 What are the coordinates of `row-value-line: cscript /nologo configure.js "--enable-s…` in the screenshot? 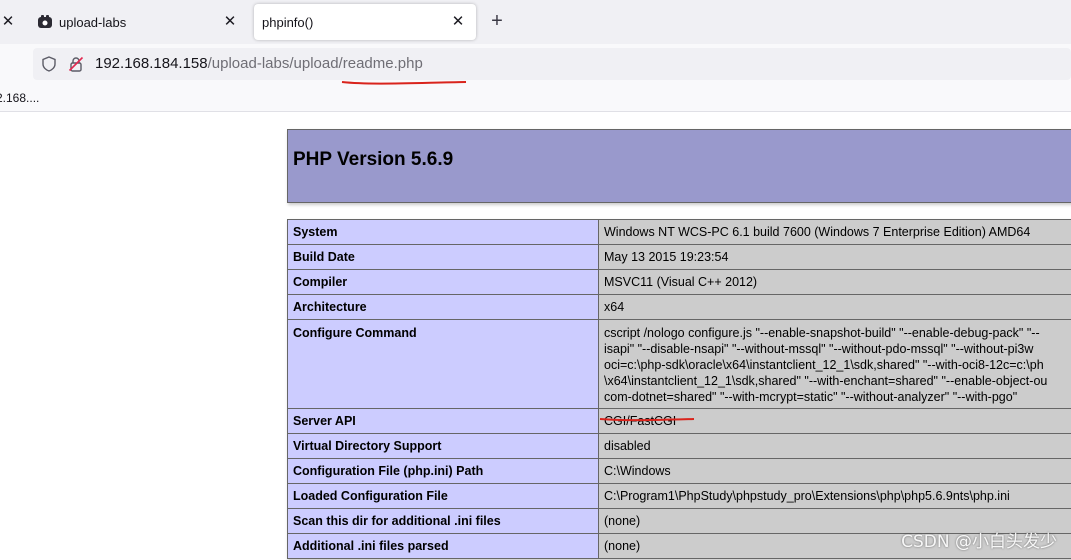 It's located at (822, 333).